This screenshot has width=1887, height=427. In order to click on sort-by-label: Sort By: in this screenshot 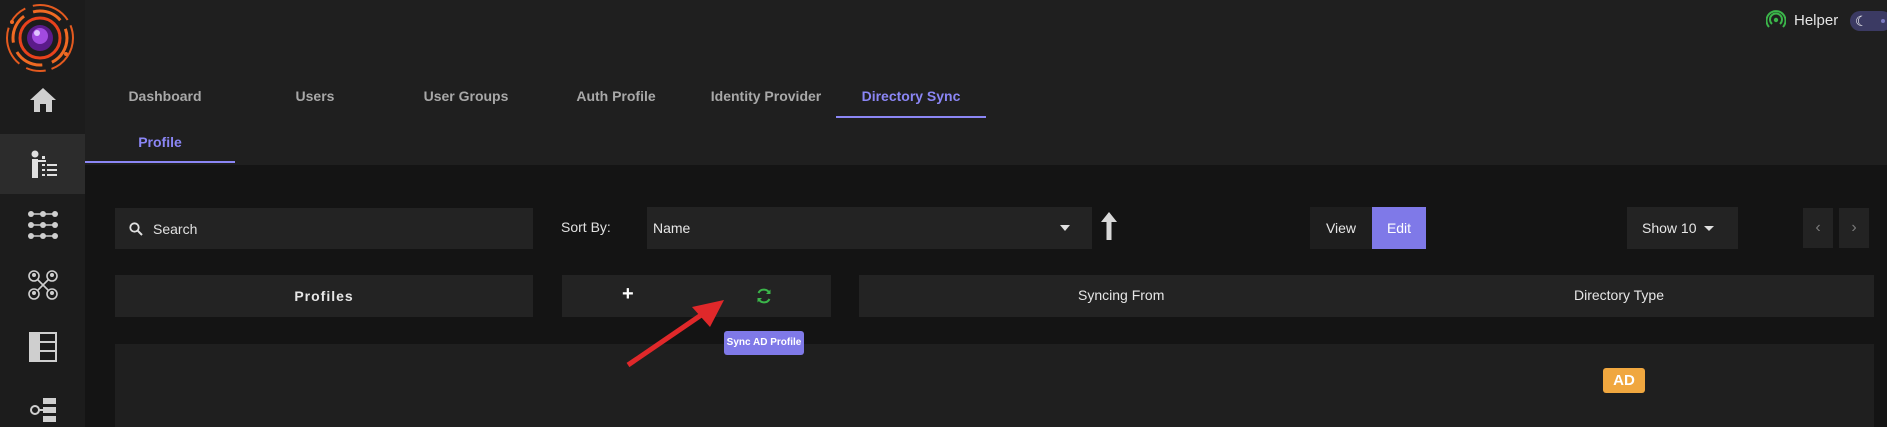, I will do `click(586, 227)`.